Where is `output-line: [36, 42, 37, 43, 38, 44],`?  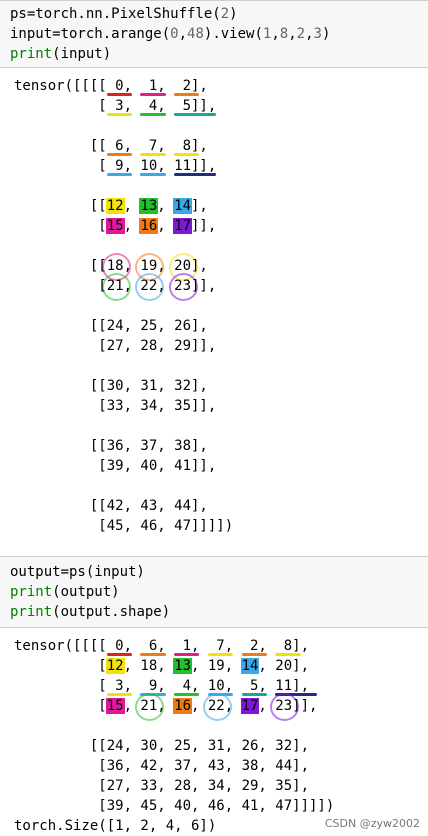 output-line: [36, 42, 37, 43, 38, 44], is located at coordinates (162, 766).